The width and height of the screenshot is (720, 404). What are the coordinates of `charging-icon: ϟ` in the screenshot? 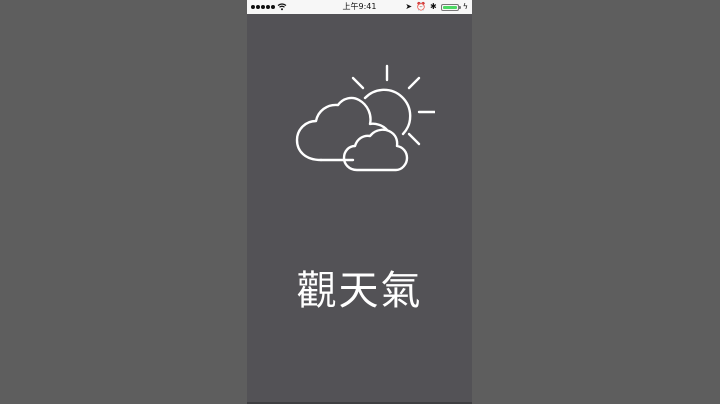 It's located at (465, 6).